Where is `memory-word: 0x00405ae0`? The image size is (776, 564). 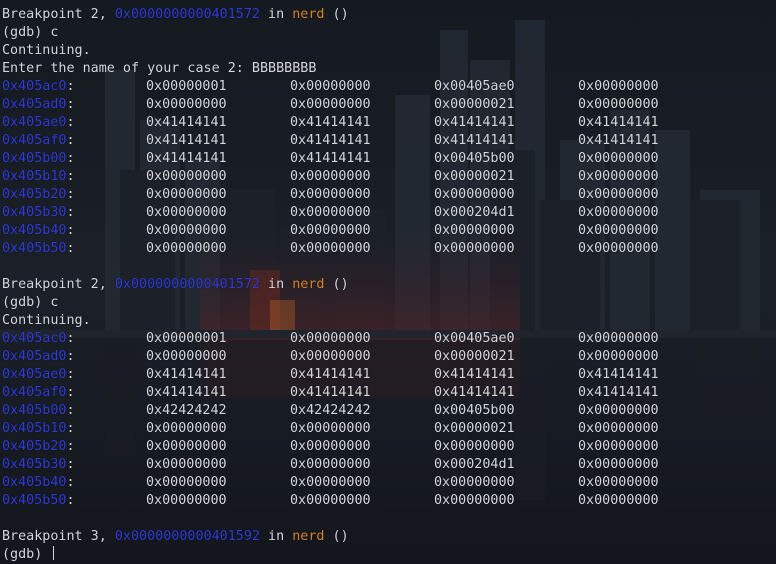
memory-word: 0x00405ae0 is located at coordinates (474, 86).